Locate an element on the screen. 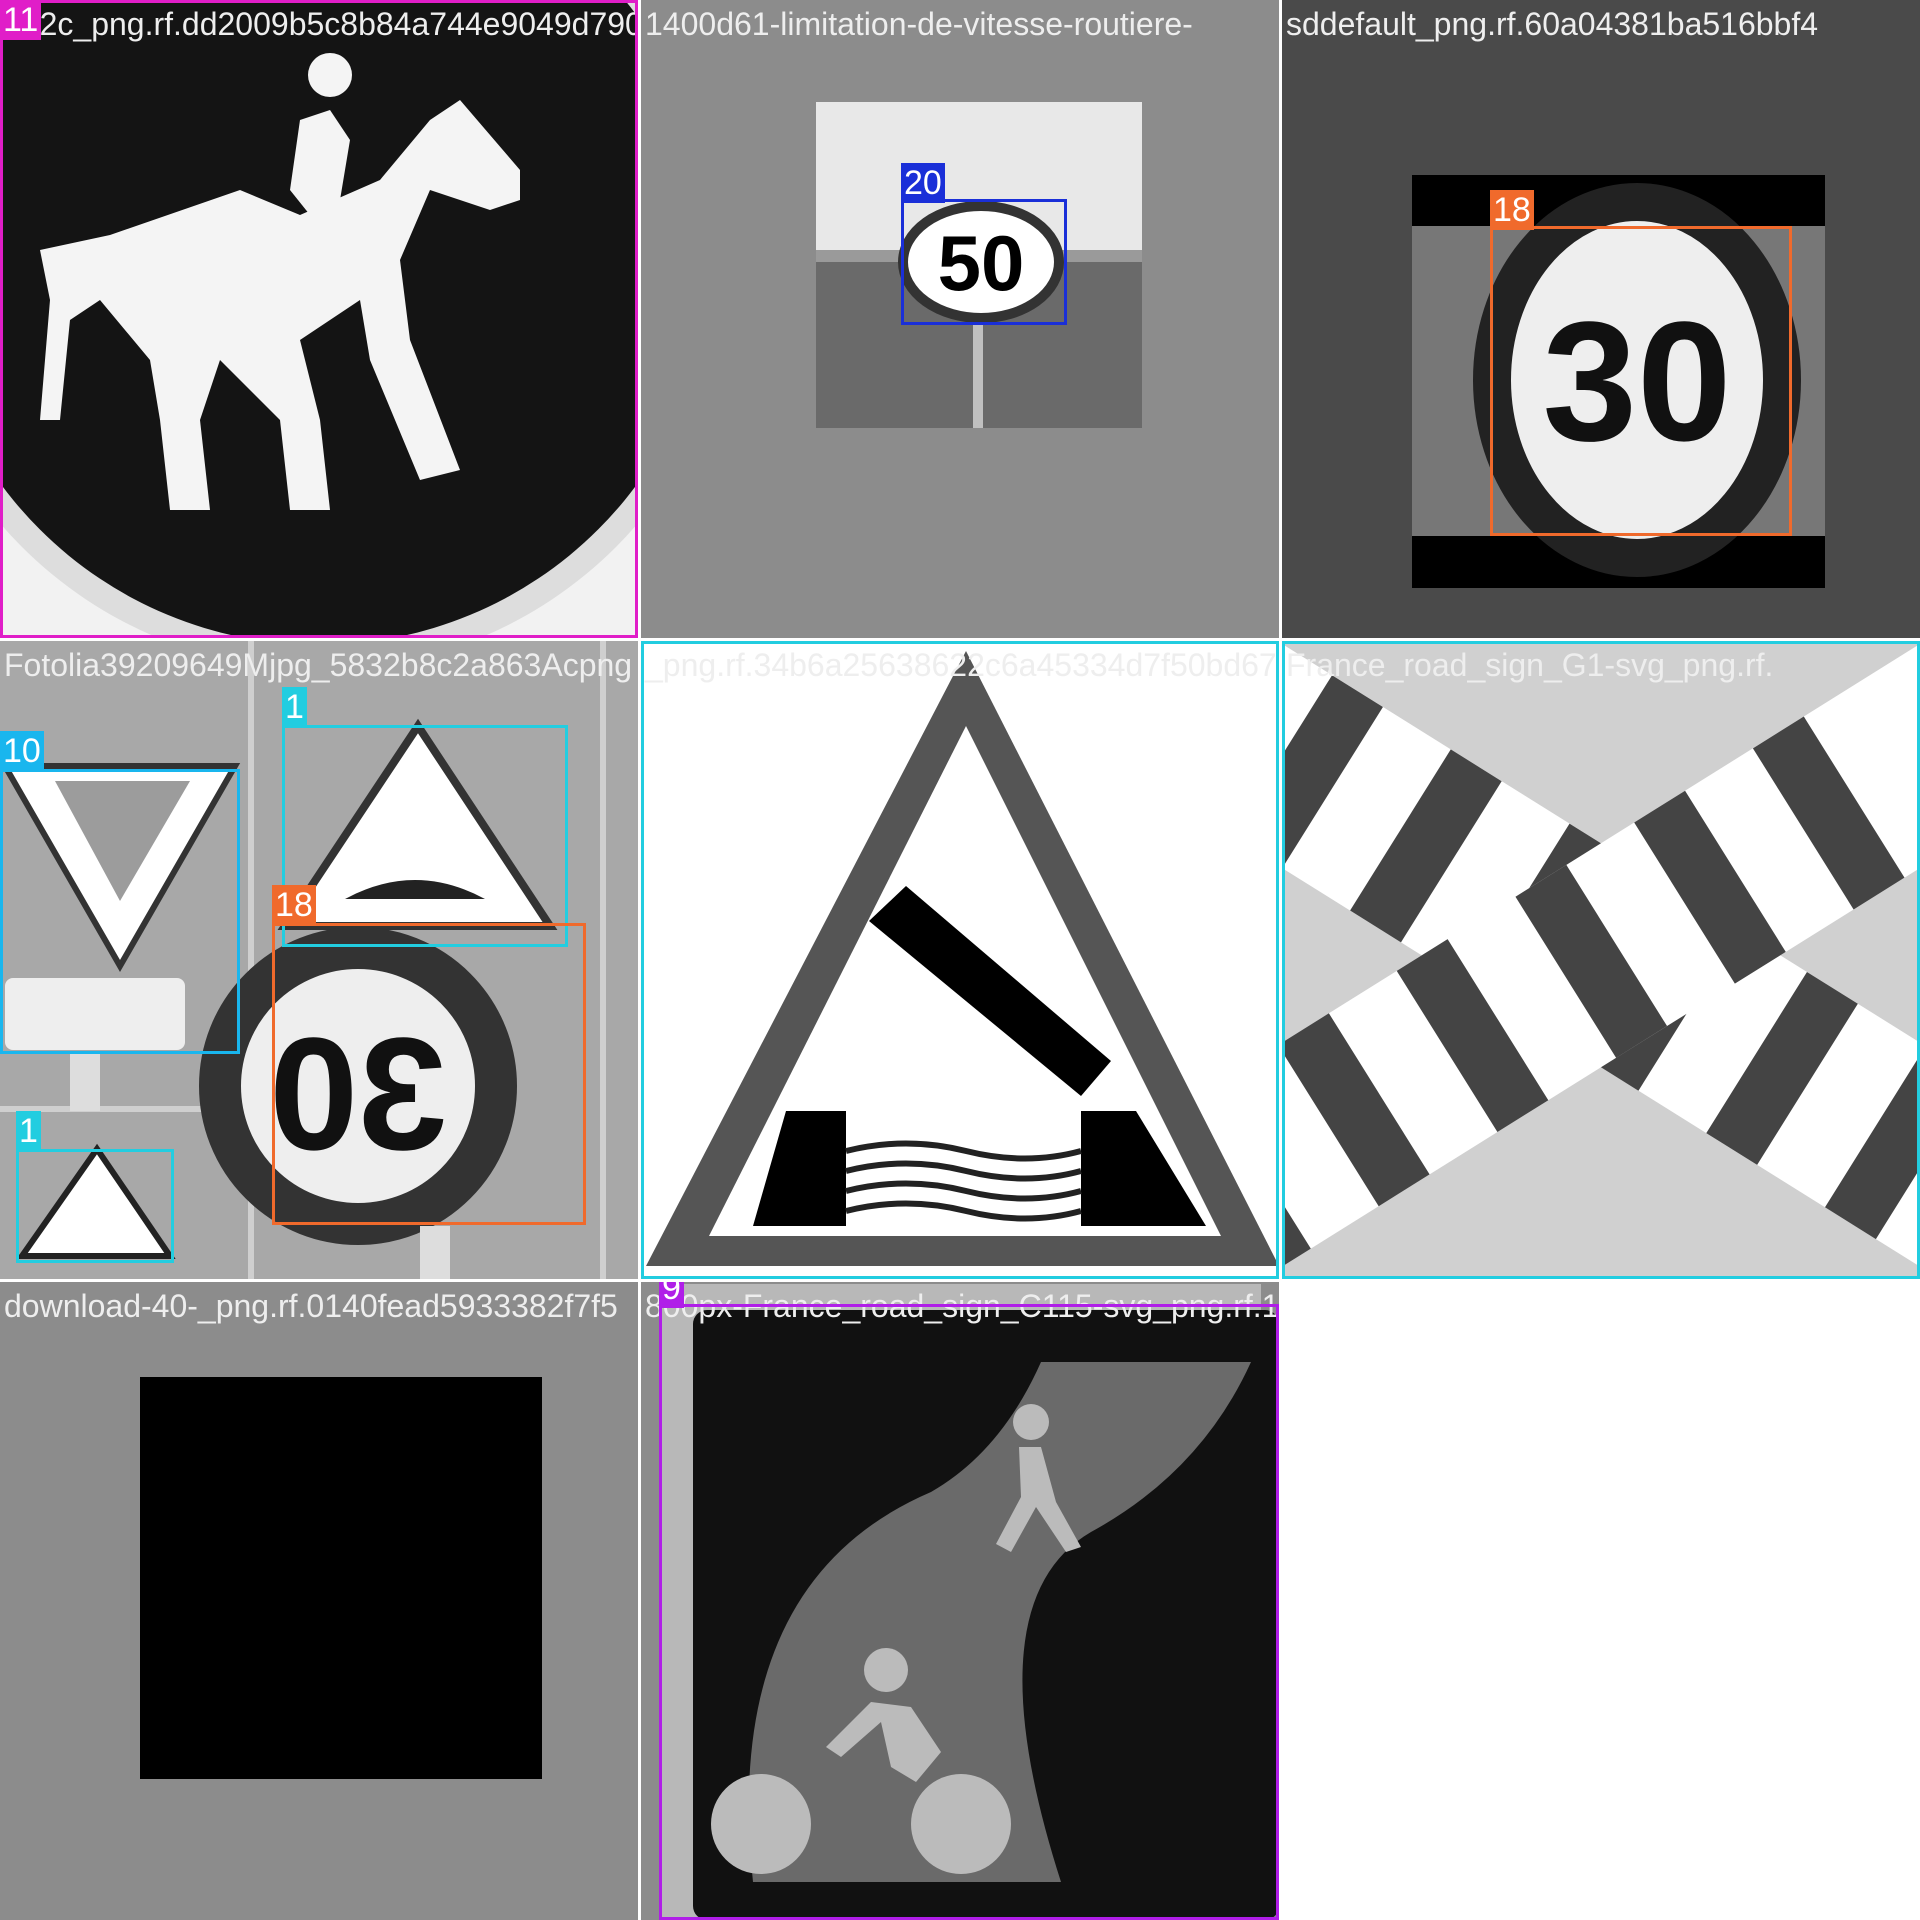  tile-filename: download-40-_png.rf.0140fead5933382f7f5 is located at coordinates (311, 1306).